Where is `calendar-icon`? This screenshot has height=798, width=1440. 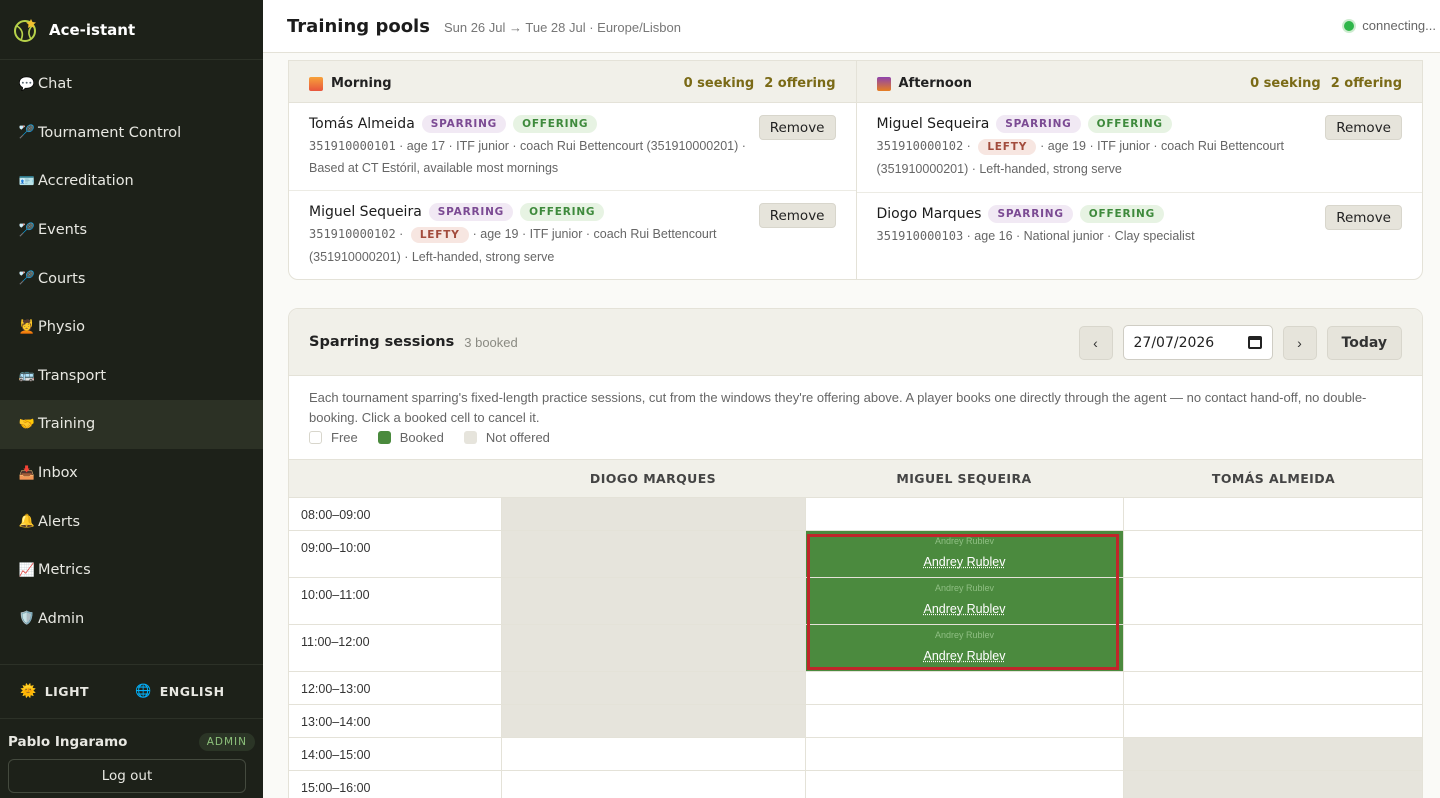 calendar-icon is located at coordinates (1254, 342).